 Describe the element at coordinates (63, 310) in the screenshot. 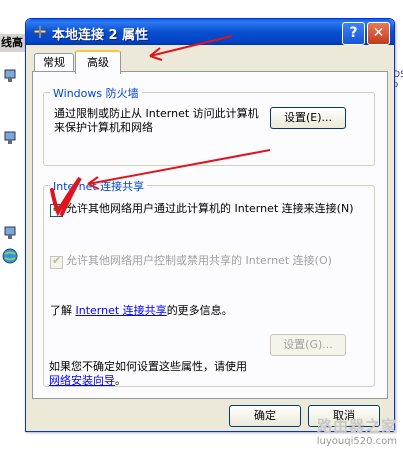

I see `learn-more-prefix: 了解` at that location.